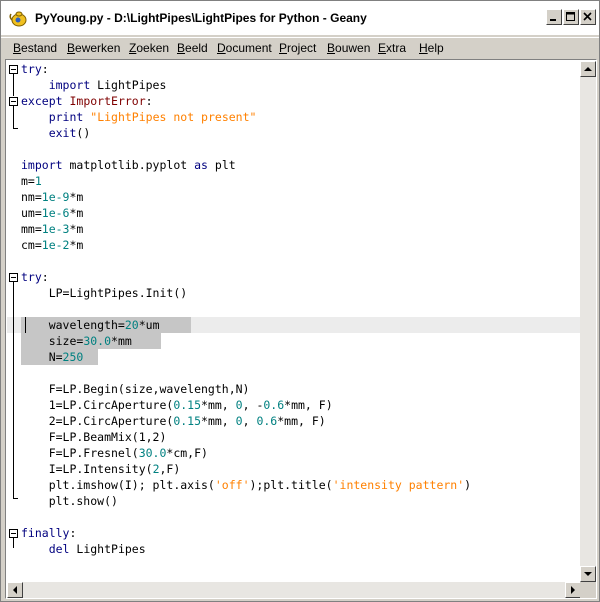  What do you see at coordinates (114, 453) in the screenshot?
I see `code-line: F=LP.Fresnel(30.0*cm,F)` at bounding box center [114, 453].